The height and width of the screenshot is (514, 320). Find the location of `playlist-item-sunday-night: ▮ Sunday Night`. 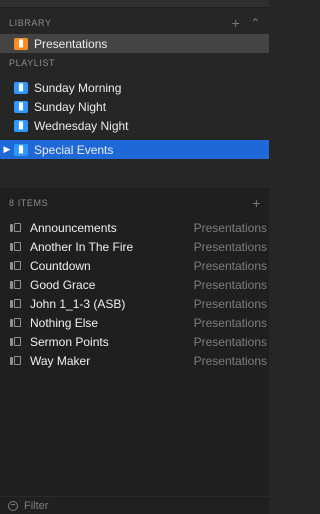

playlist-item-sunday-night: ▮ Sunday Night is located at coordinates (134, 106).